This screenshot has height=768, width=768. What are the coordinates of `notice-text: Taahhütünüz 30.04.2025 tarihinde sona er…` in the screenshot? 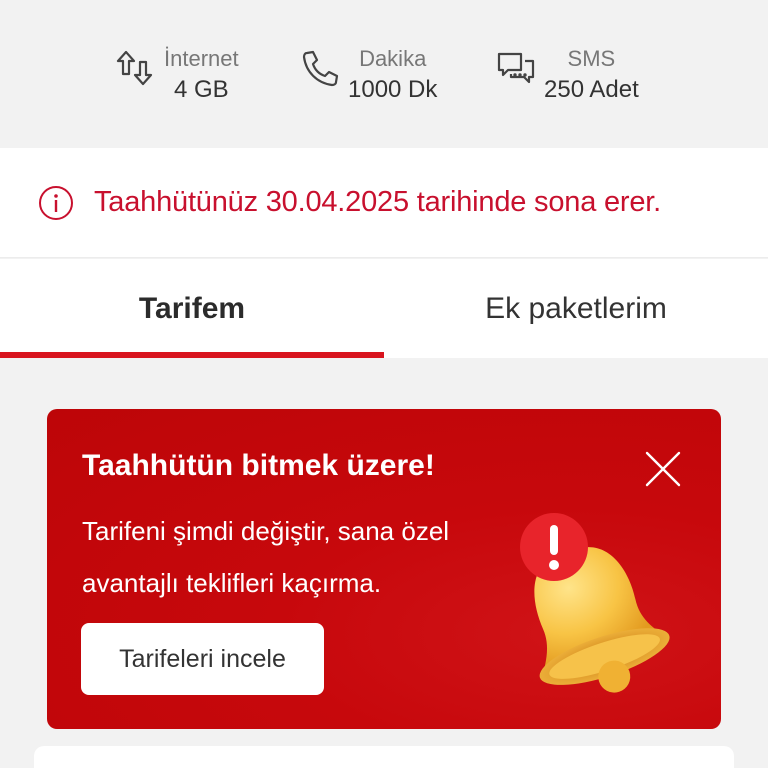 It's located at (378, 202).